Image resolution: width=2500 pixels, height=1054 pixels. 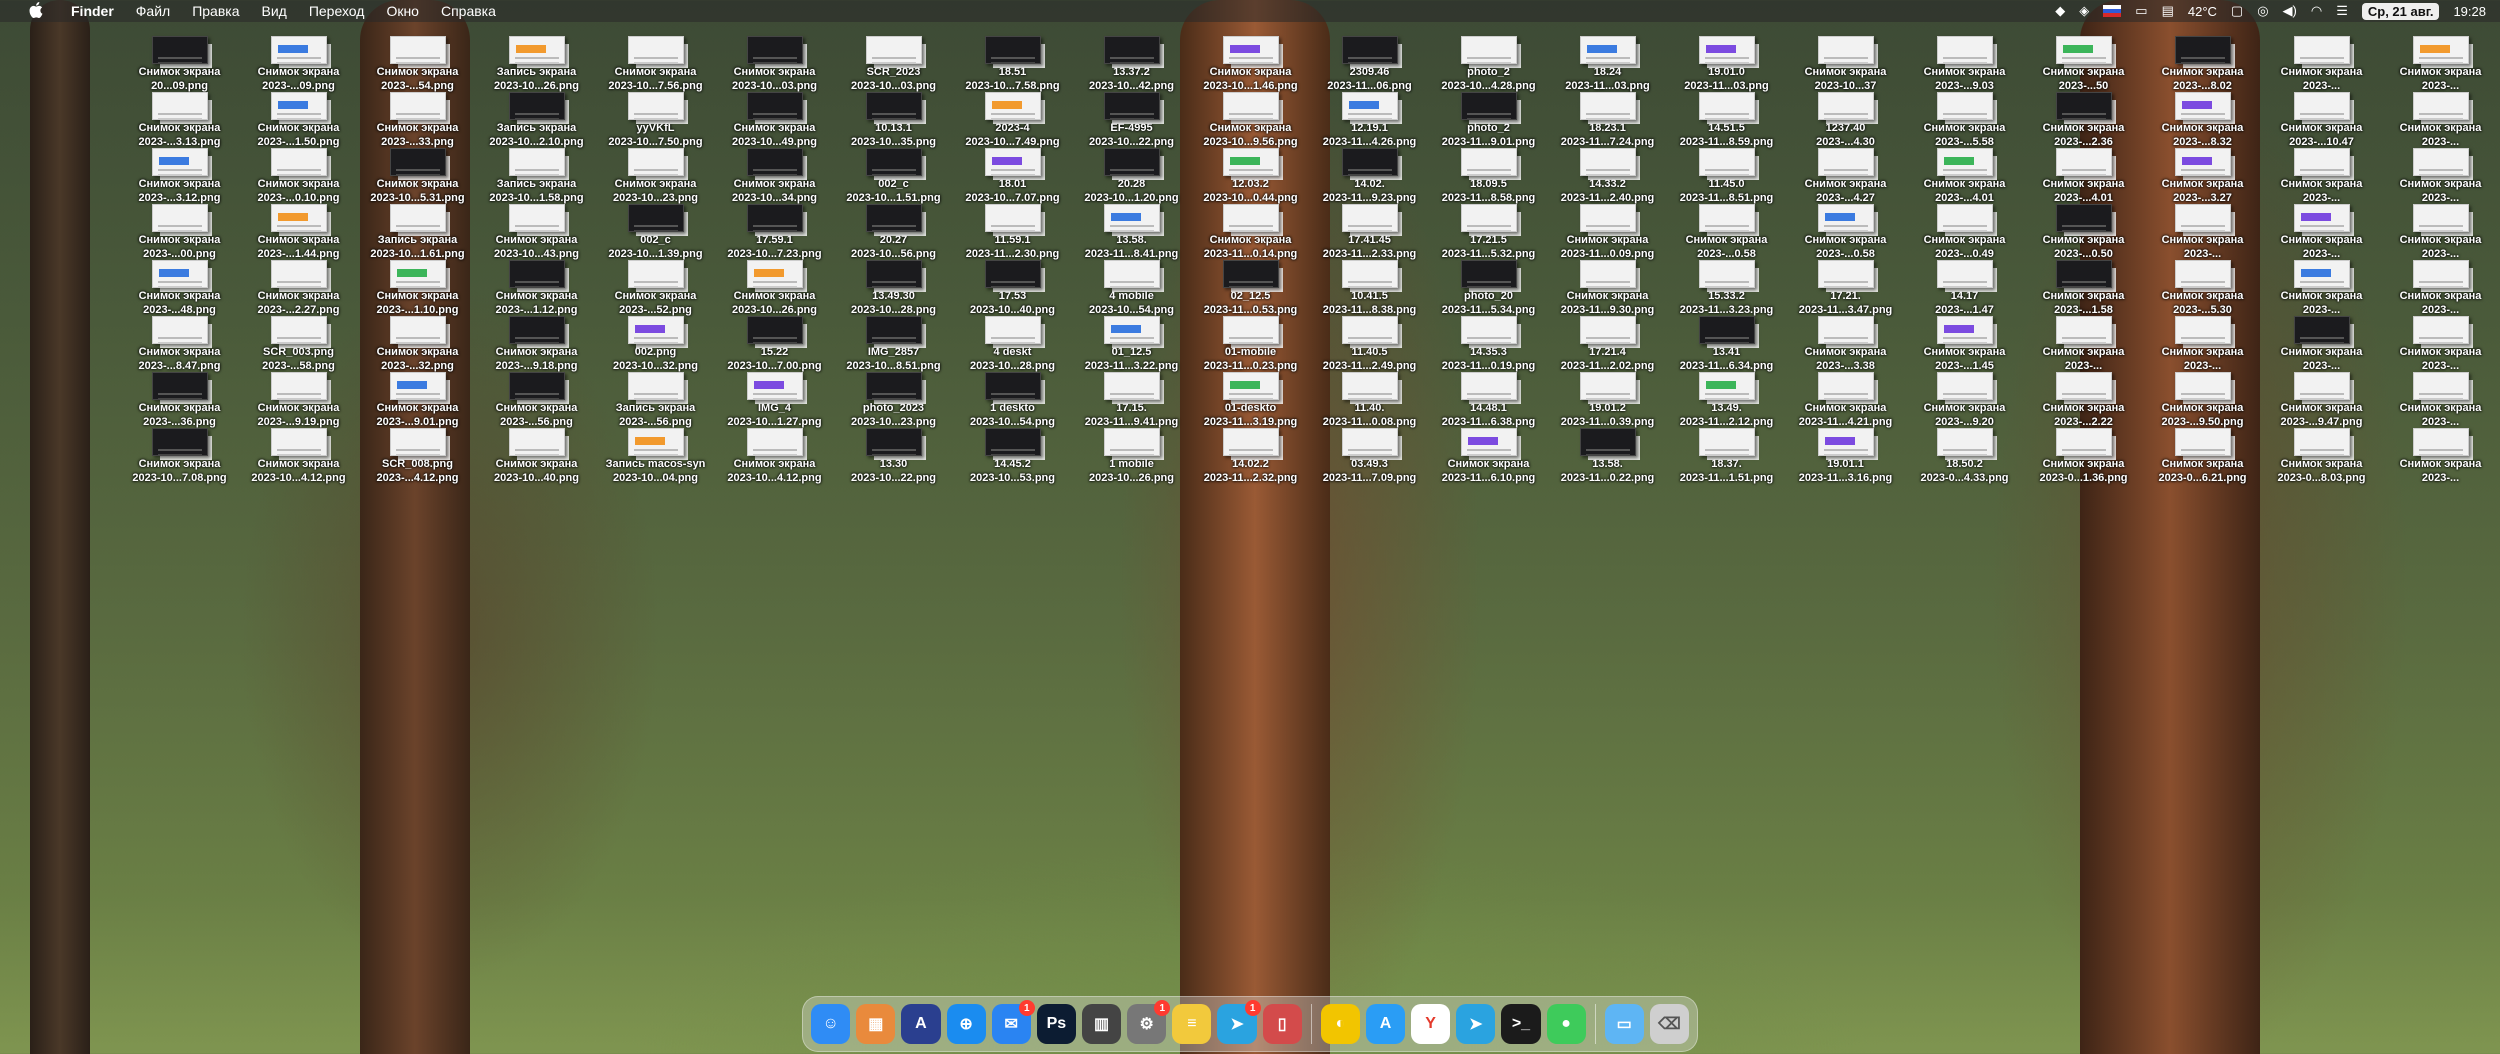 I want to click on desktop-file: Снимок экрана 2023-...2.36, so click(x=2083, y=120).